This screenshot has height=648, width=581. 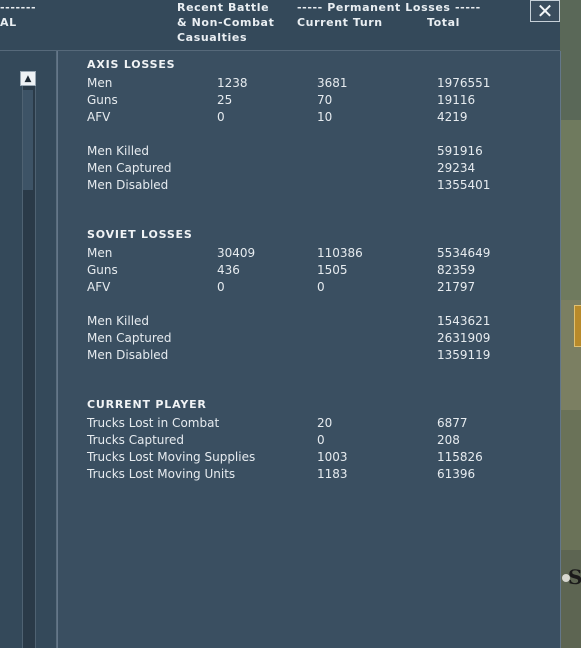 I want to click on arrow-up-icon: ▲, so click(x=28, y=79).